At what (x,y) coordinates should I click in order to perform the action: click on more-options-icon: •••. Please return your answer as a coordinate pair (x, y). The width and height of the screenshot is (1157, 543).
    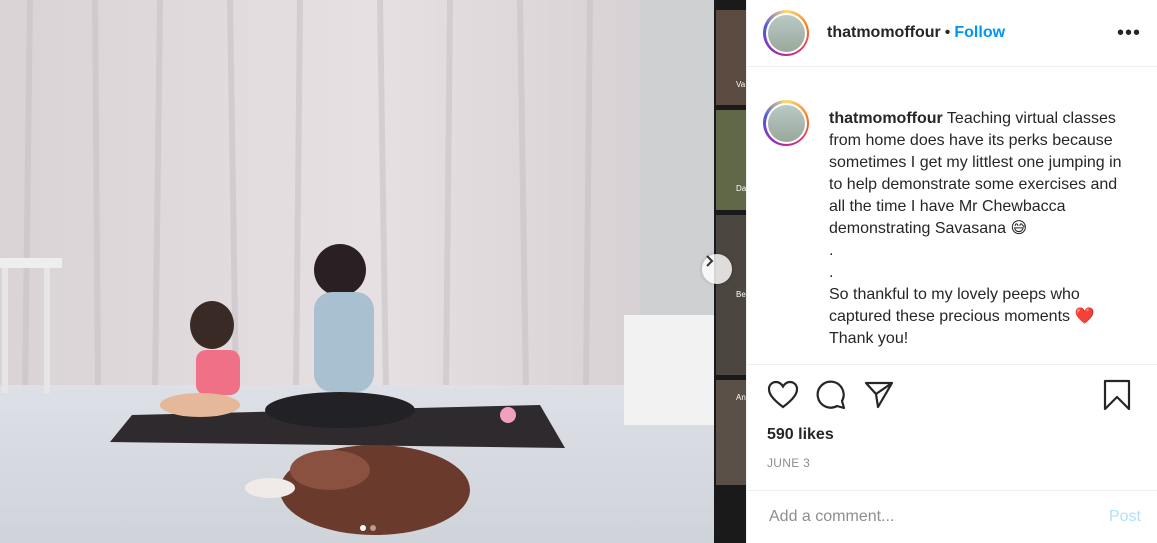
    Looking at the image, I should click on (1129, 33).